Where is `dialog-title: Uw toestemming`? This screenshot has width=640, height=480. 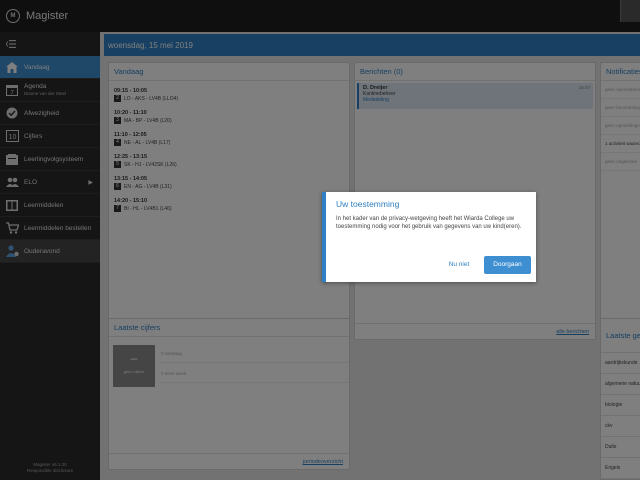 dialog-title: Uw toestemming is located at coordinates (368, 204).